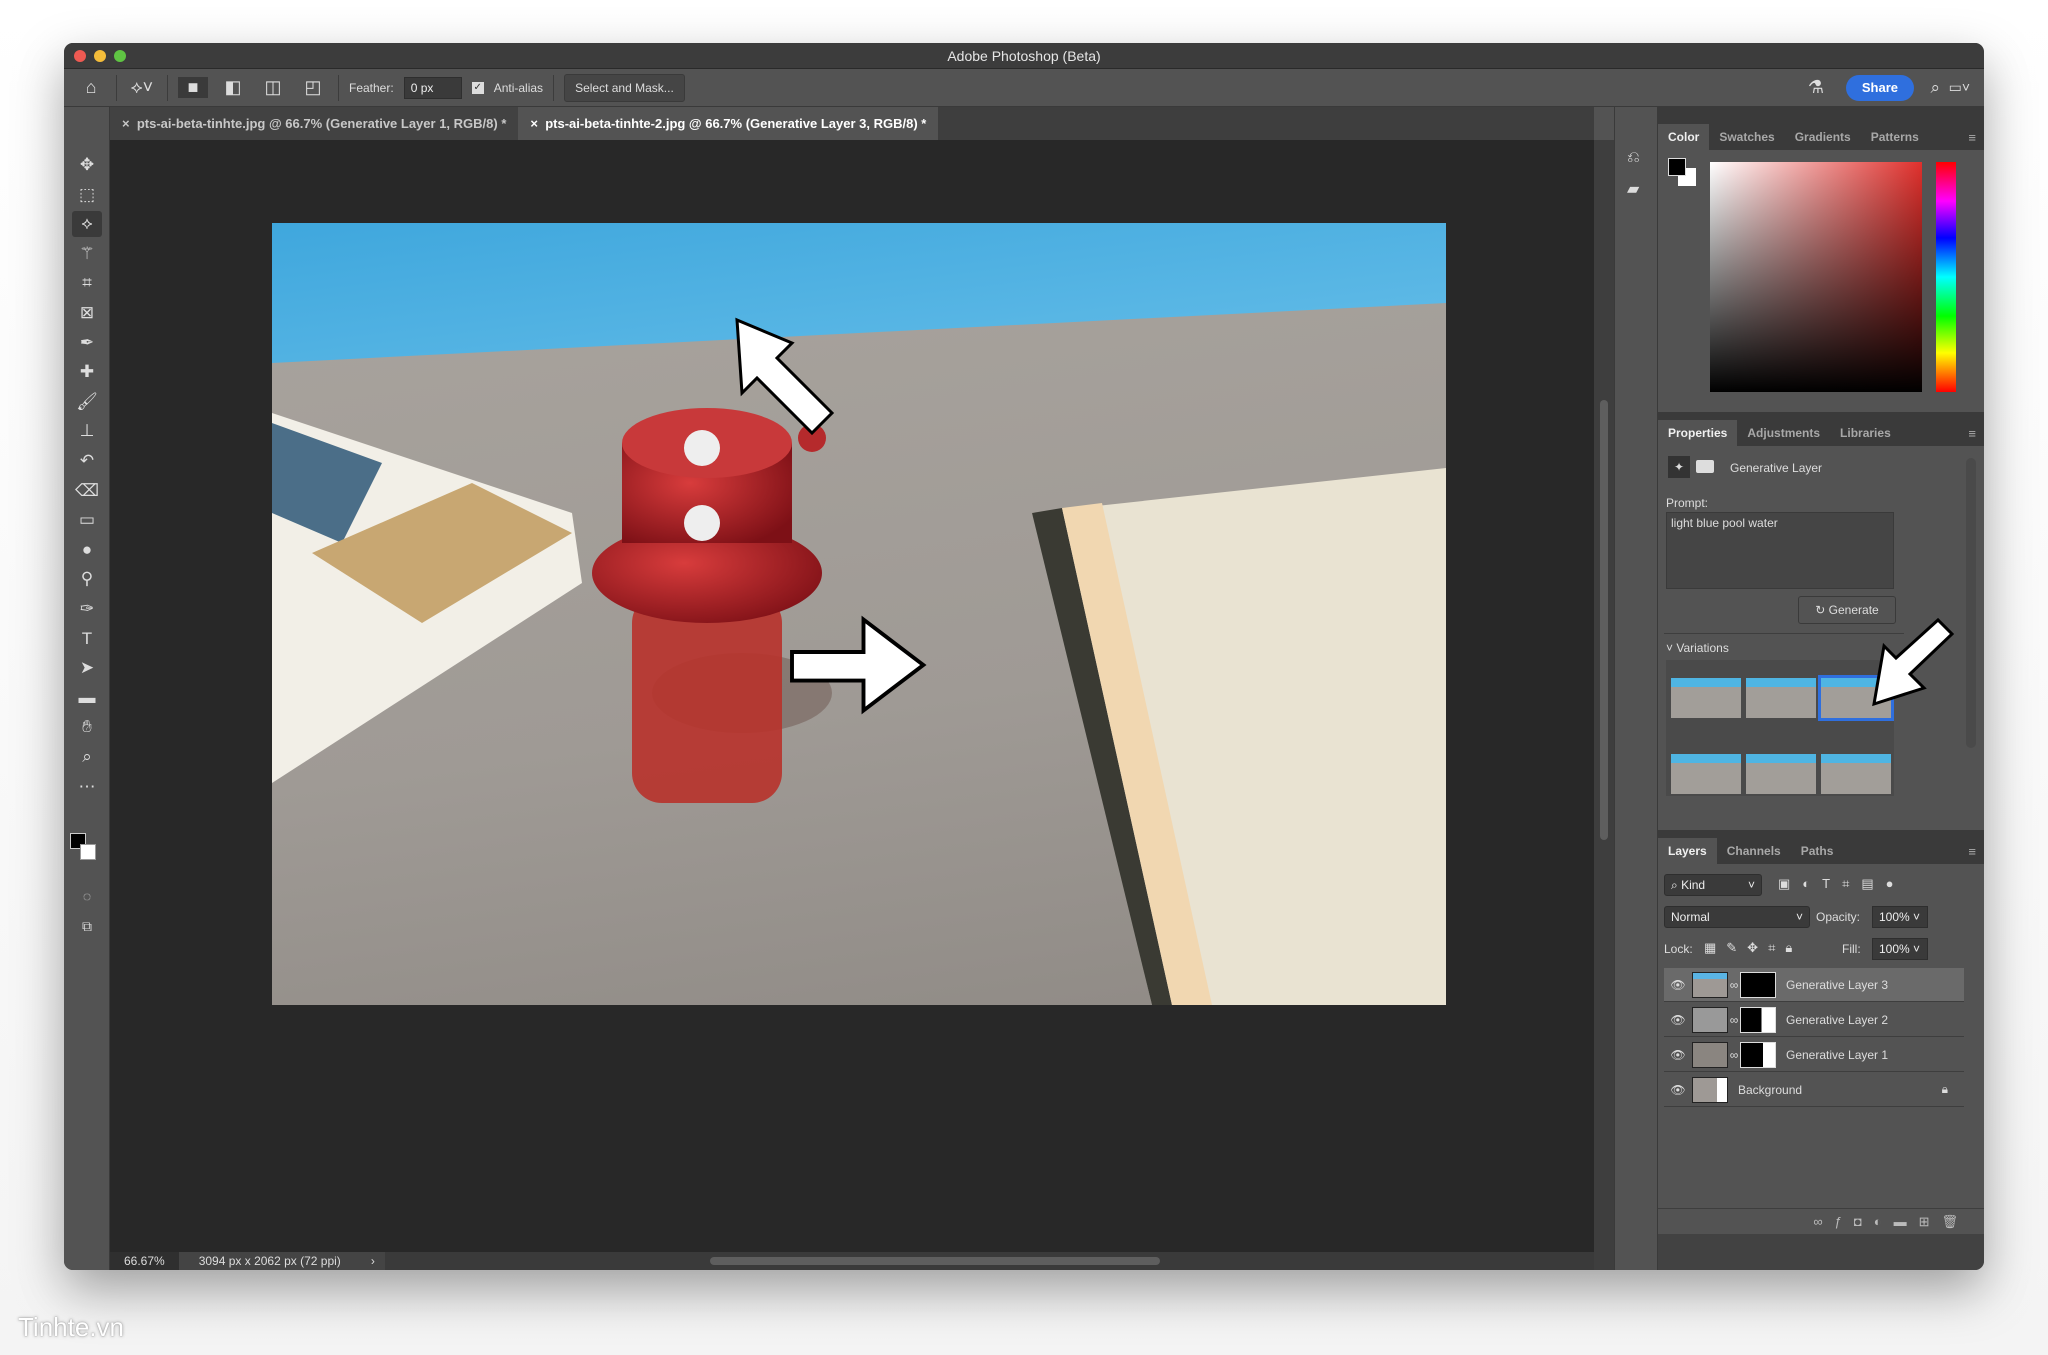 This screenshot has height=1355, width=2048. Describe the element at coordinates (1687, 851) in the screenshot. I see `tab-layers: Layers` at that location.